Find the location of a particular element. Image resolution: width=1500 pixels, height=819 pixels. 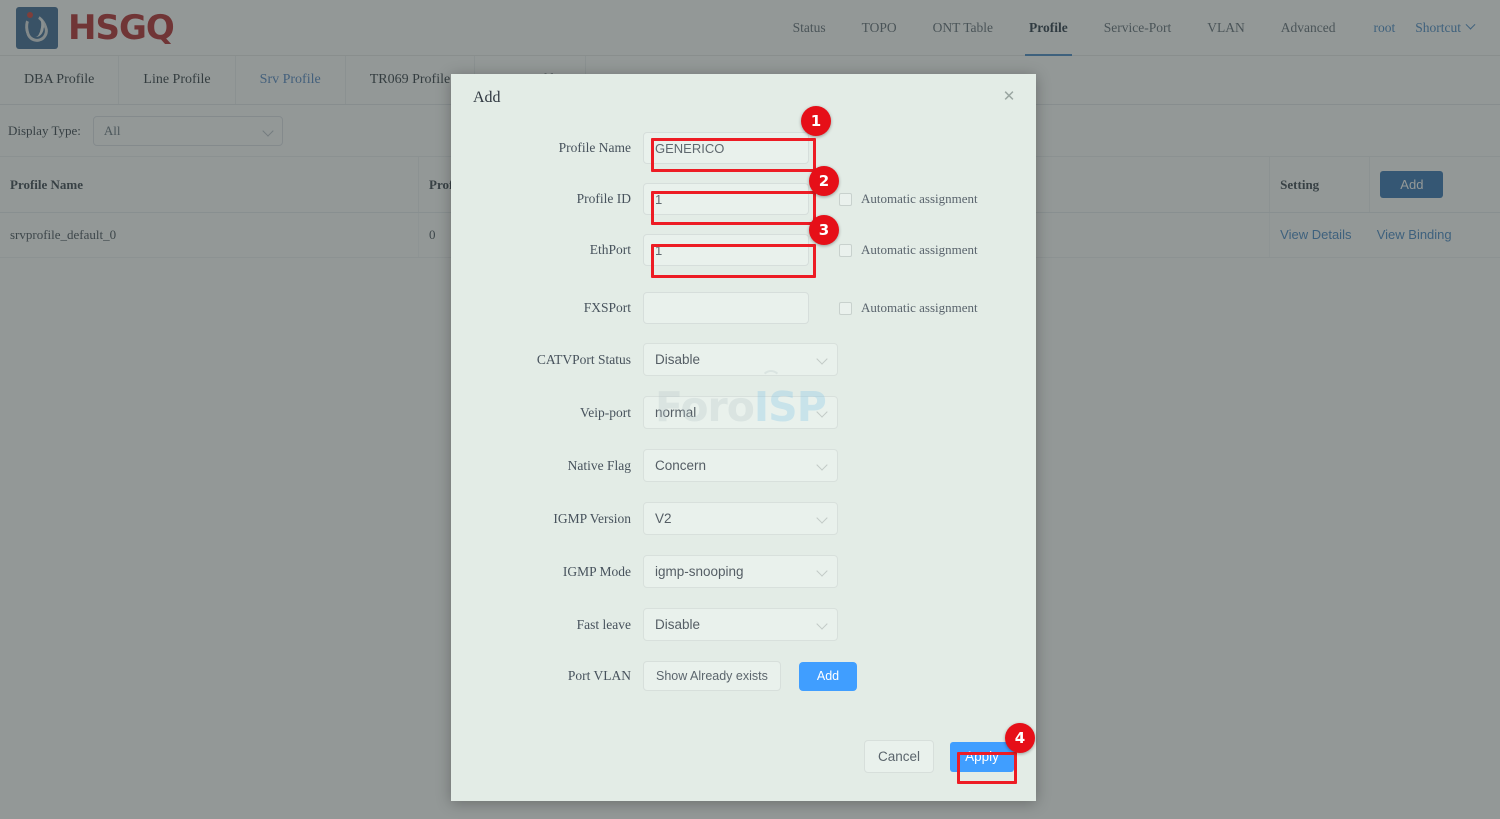

native-flag-label: Native Flag is located at coordinates (599, 465).